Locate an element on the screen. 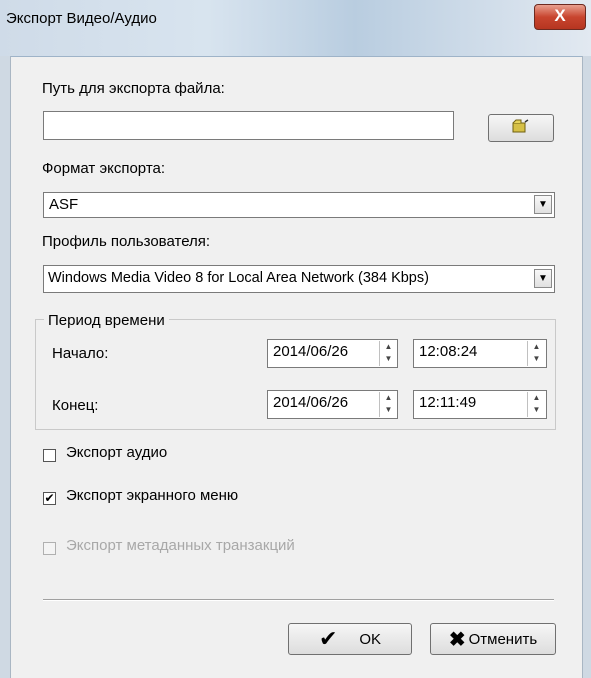  export-format-label: Формат экспорта: is located at coordinates (104, 168).